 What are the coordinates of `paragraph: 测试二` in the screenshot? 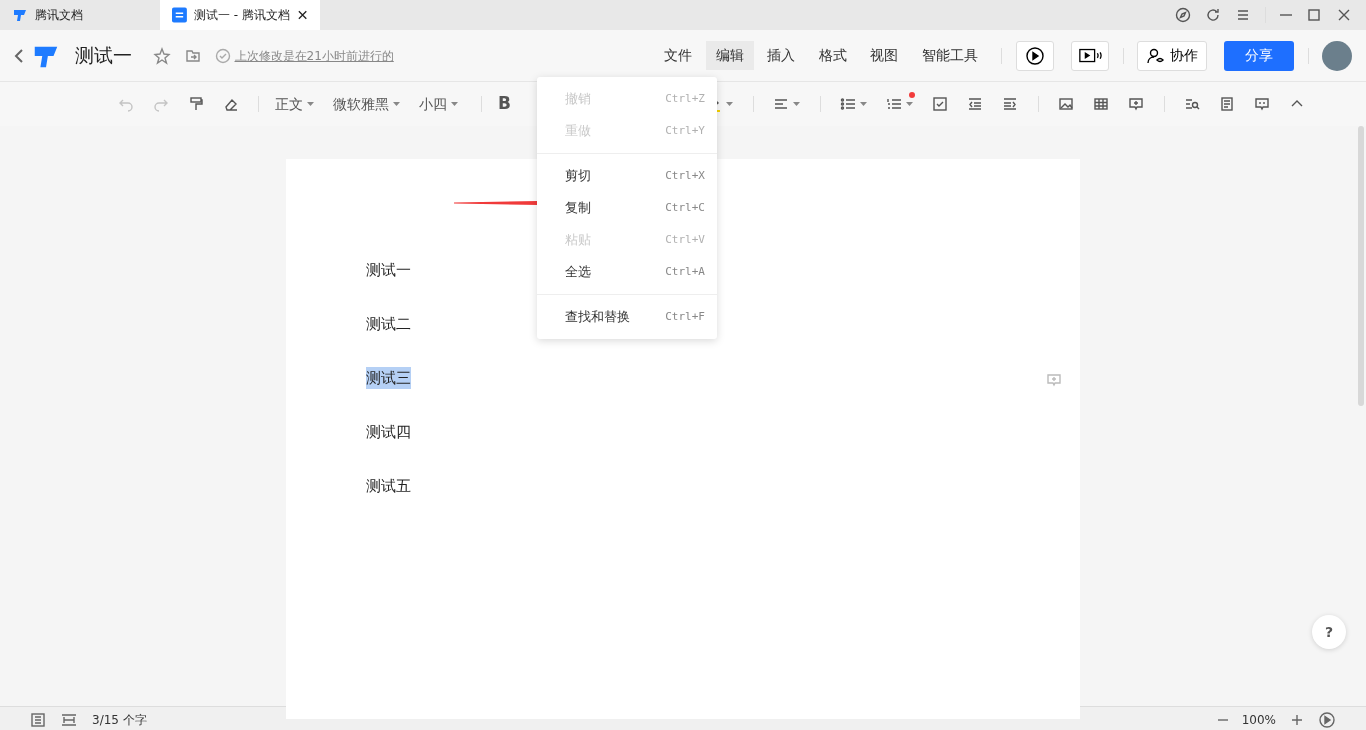 It's located at (388, 324).